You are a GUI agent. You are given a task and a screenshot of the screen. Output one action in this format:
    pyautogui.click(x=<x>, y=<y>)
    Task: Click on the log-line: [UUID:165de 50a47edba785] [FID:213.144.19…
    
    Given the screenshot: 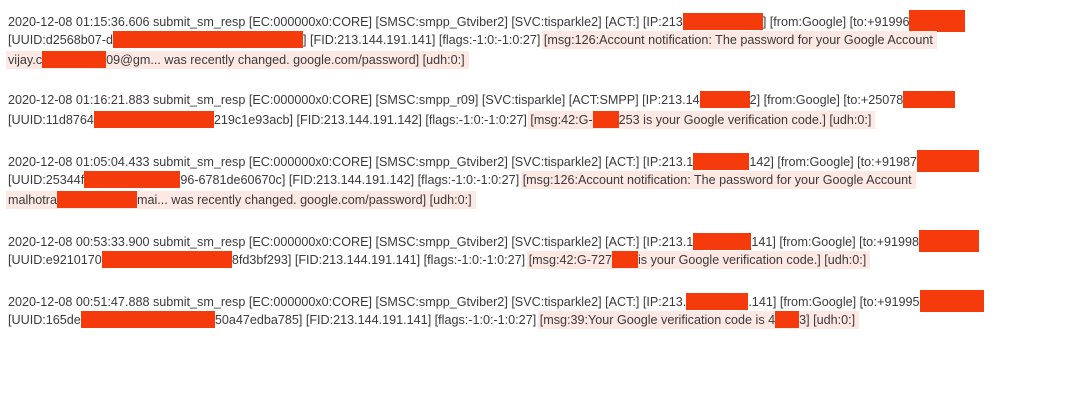 What is the action you would take?
    pyautogui.click(x=540, y=320)
    